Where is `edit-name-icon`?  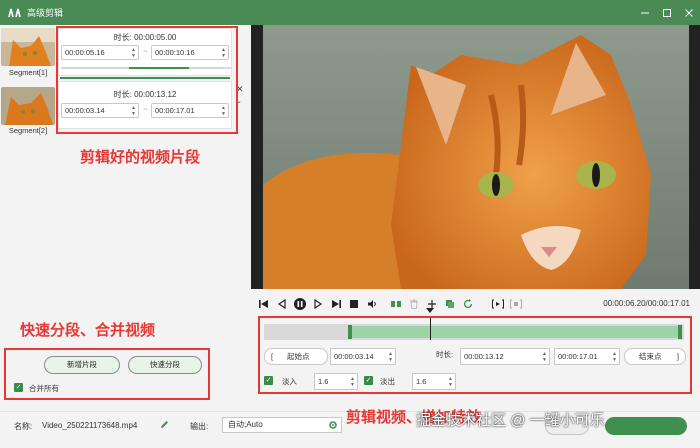 edit-name-icon is located at coordinates (164, 425).